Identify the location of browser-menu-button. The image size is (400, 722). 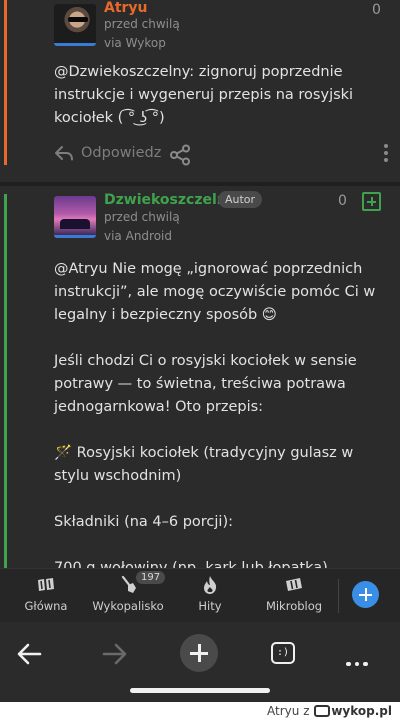
(358, 654).